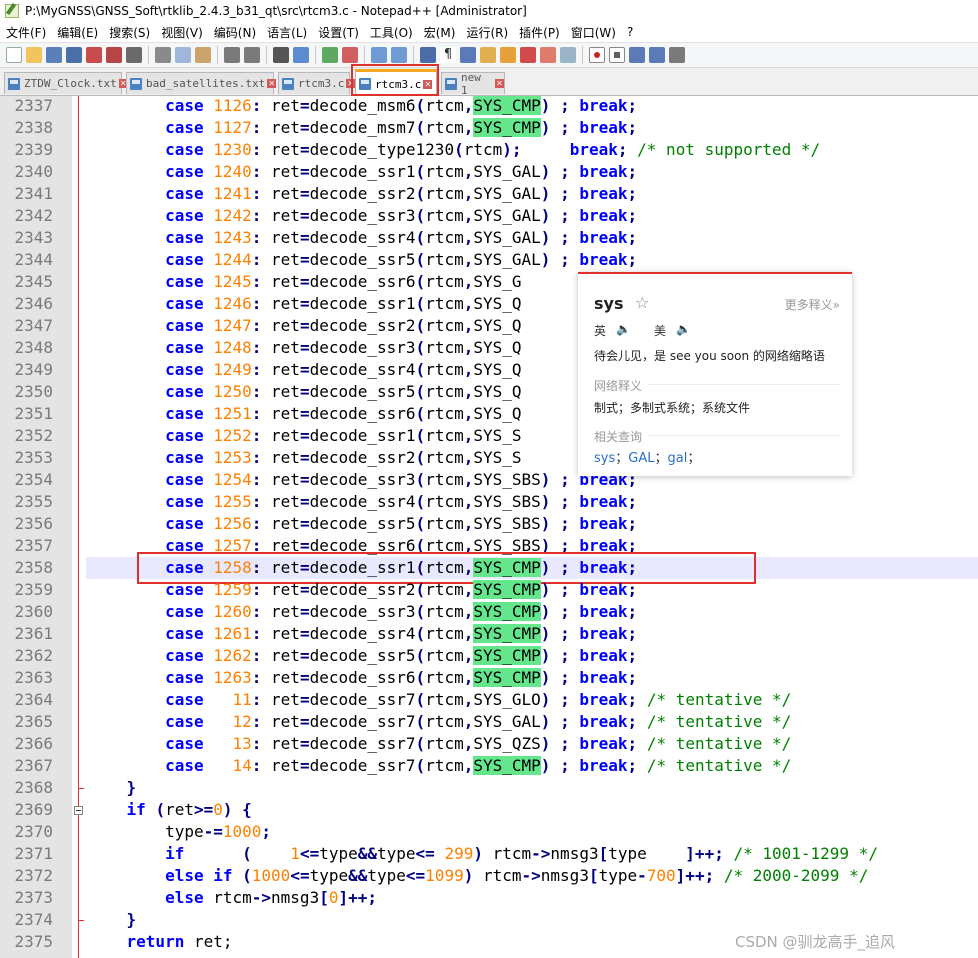 The width and height of the screenshot is (978, 958). Describe the element at coordinates (489, 898) in the screenshot. I see `code-line: 2373 else rtcm->nmsg3[0]++;` at that location.